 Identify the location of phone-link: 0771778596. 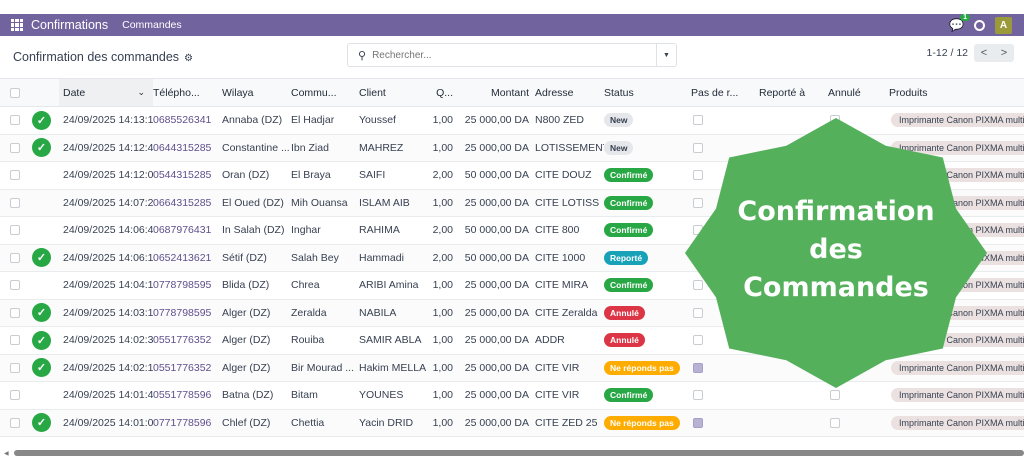
(187, 423).